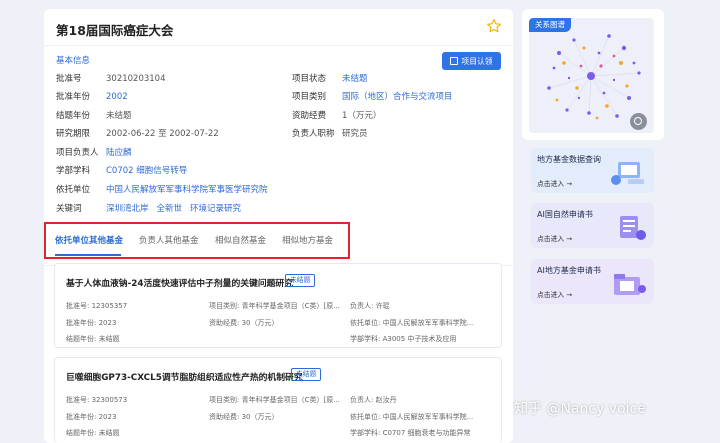  What do you see at coordinates (73, 97) in the screenshot?
I see `info-label: 批准年份` at bounding box center [73, 97].